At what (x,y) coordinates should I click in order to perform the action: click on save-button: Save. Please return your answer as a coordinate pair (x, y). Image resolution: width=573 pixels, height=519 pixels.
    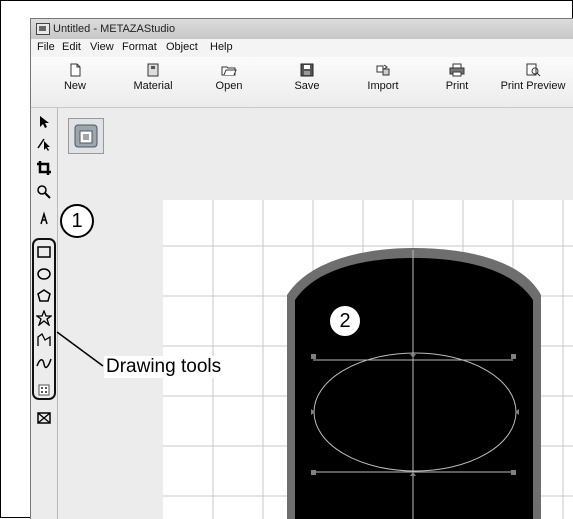
    Looking at the image, I should click on (307, 77).